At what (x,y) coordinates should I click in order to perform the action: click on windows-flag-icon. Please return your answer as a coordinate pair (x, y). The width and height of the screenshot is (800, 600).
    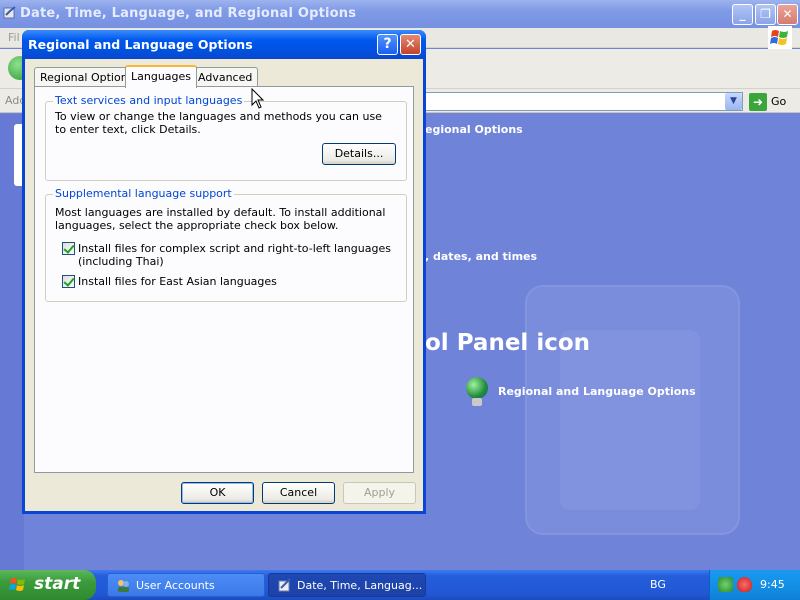
    Looking at the image, I should click on (780, 38).